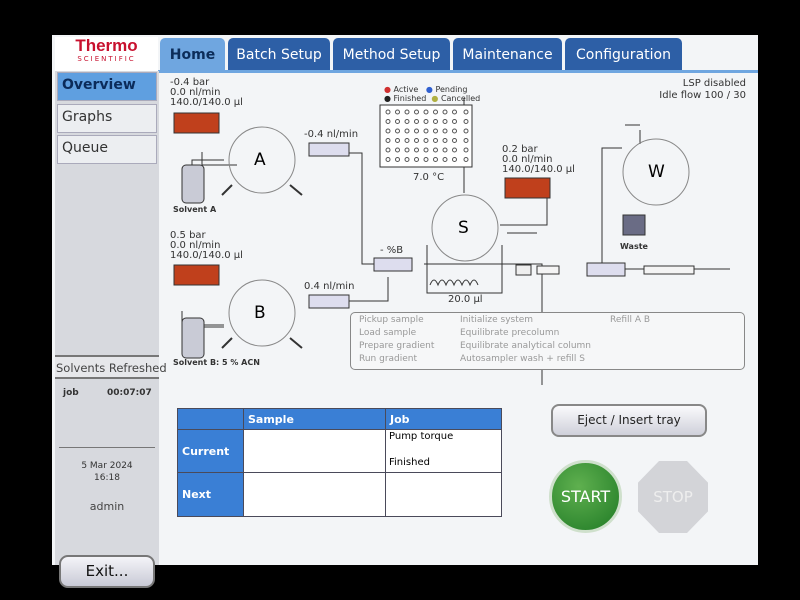  Describe the element at coordinates (392, 250) in the screenshot. I see `percent-b: - %B` at that location.